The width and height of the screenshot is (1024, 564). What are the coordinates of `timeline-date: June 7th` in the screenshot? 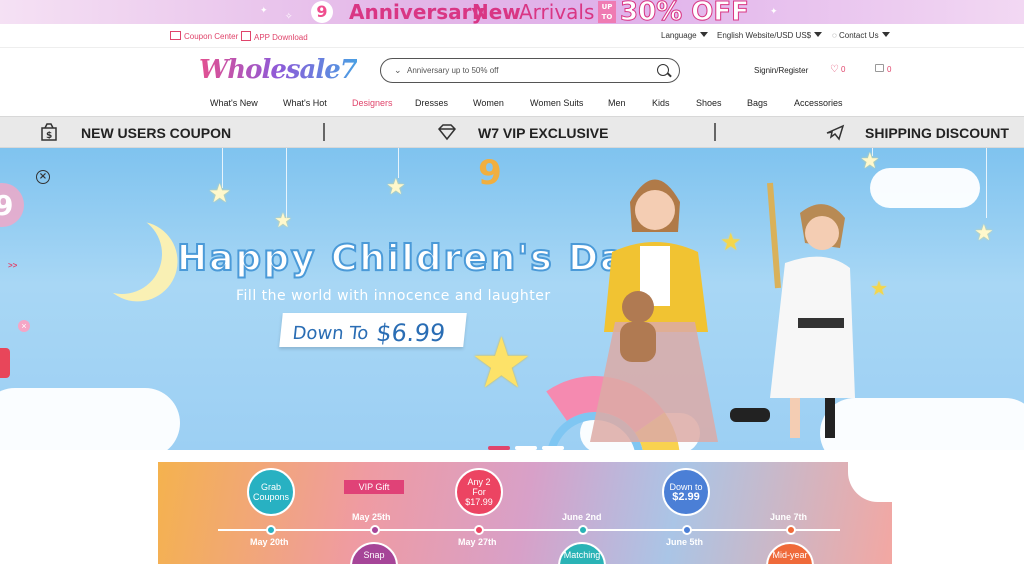 It's located at (789, 517).